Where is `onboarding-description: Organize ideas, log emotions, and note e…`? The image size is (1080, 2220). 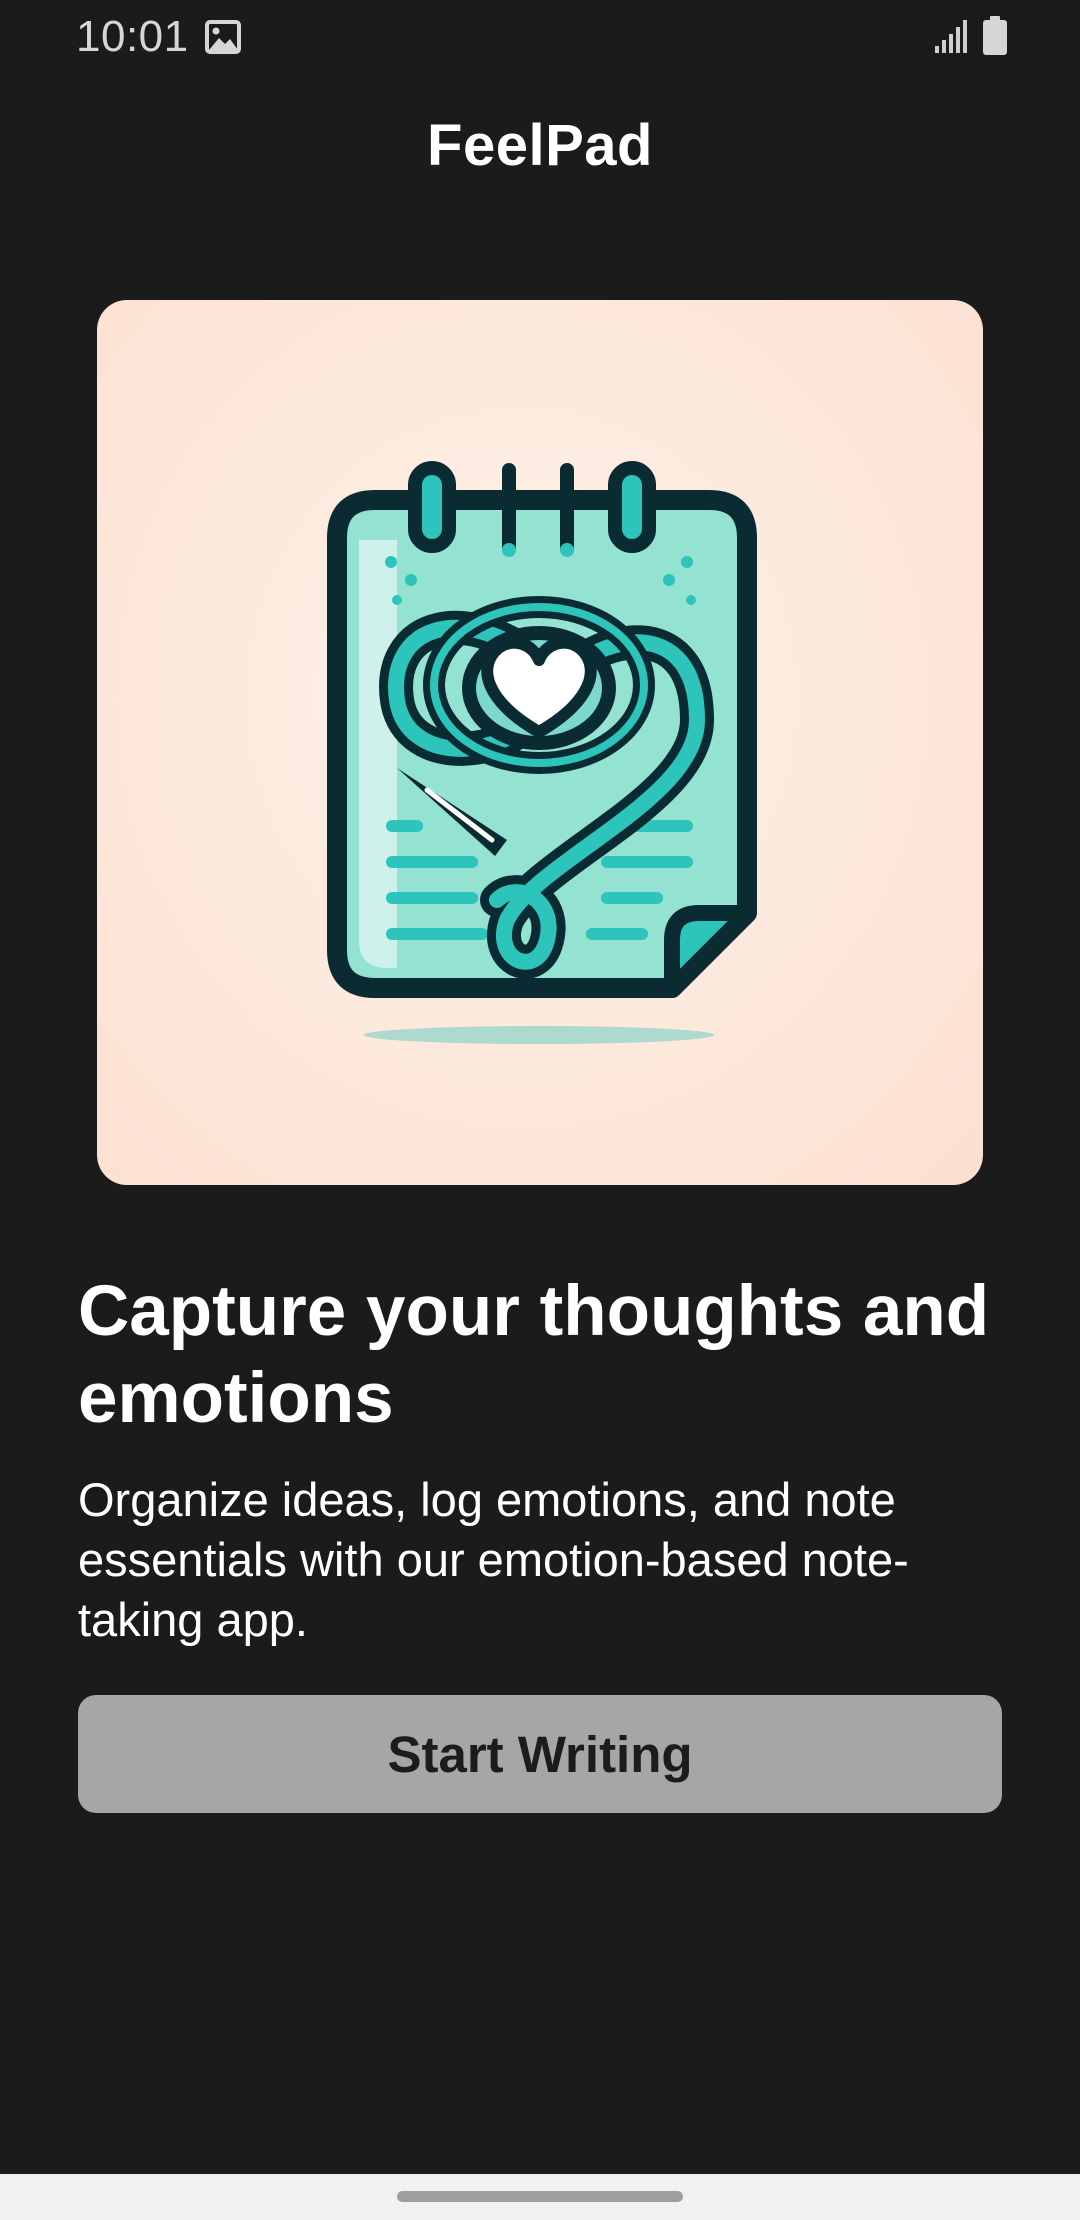 onboarding-description: Organize ideas, log emotions, and note e… is located at coordinates (493, 1559).